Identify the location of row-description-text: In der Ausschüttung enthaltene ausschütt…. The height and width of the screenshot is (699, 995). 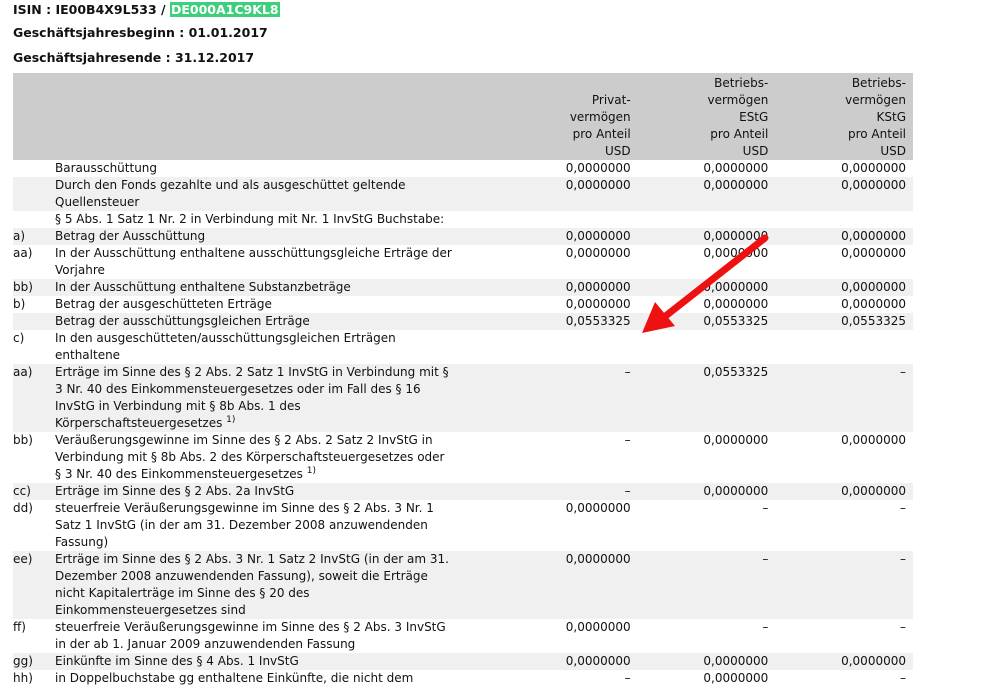
(253, 261).